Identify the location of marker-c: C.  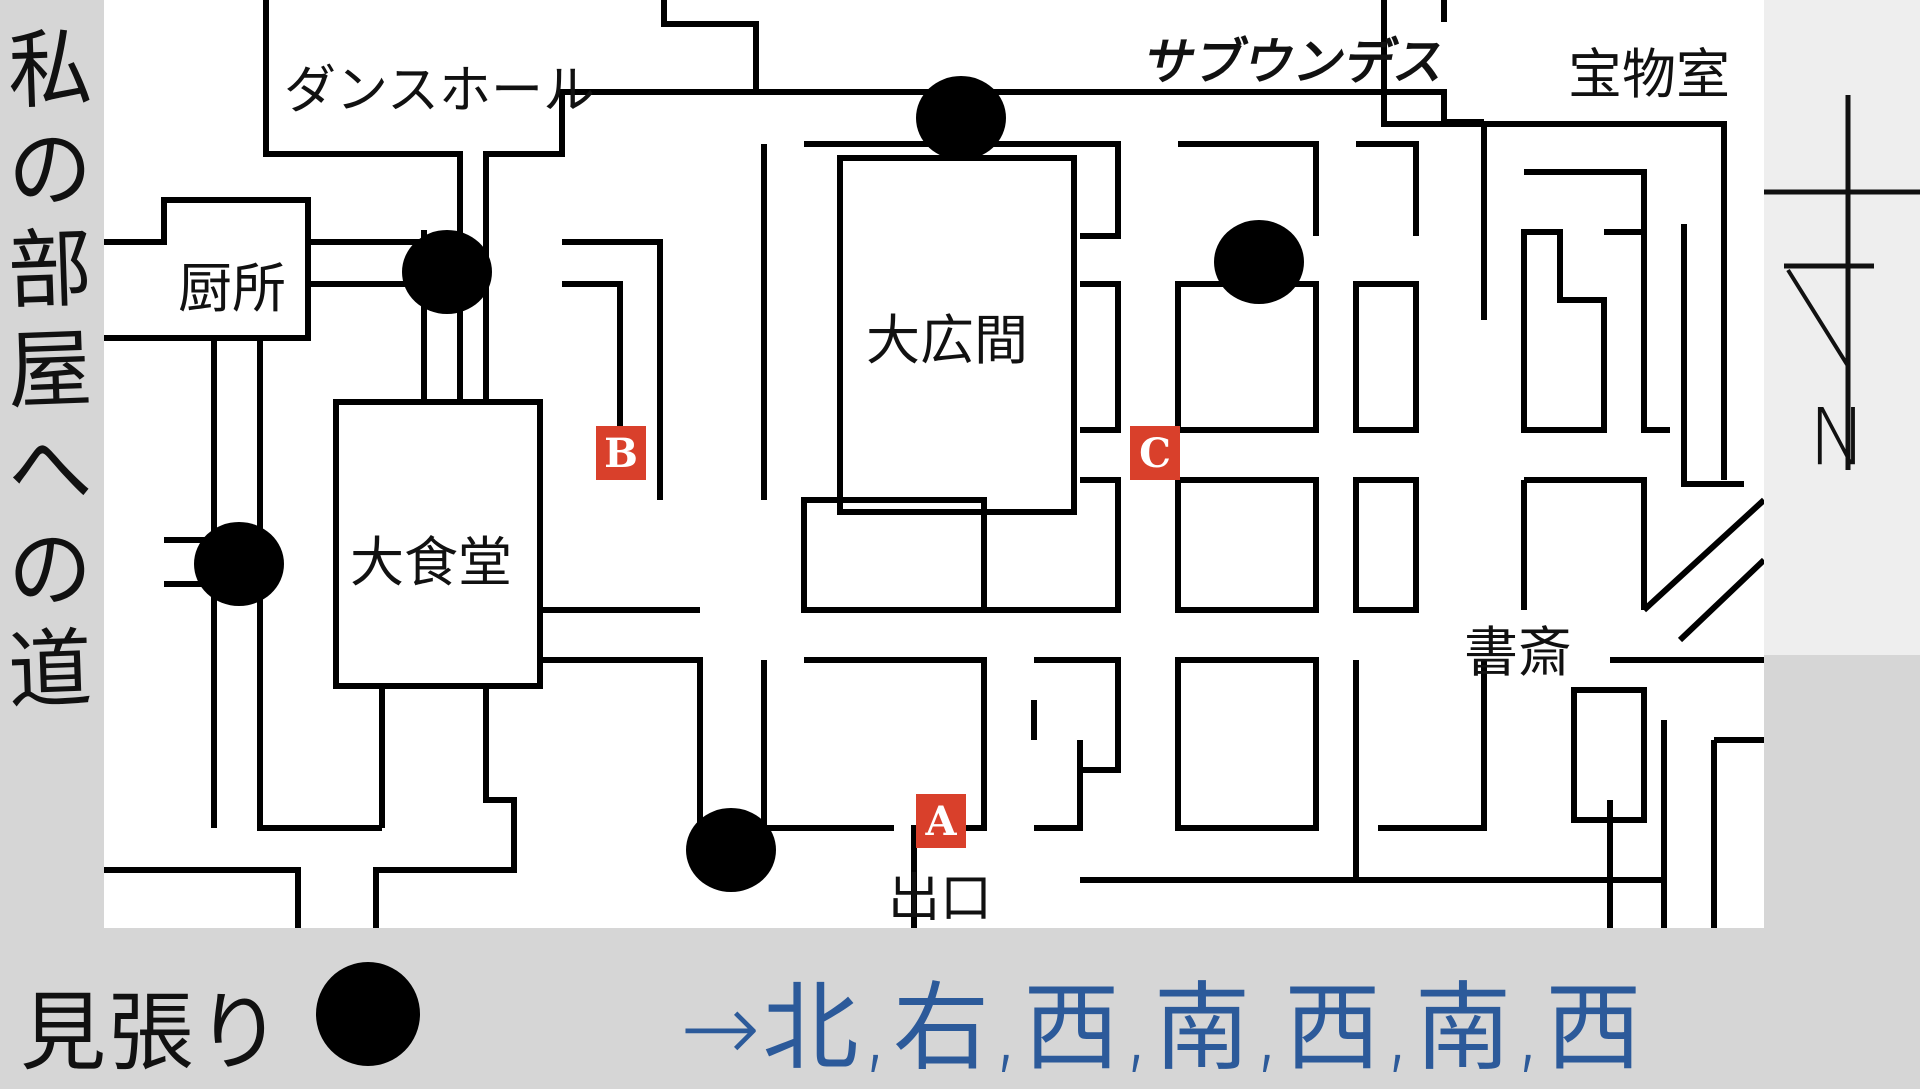
(1155, 453).